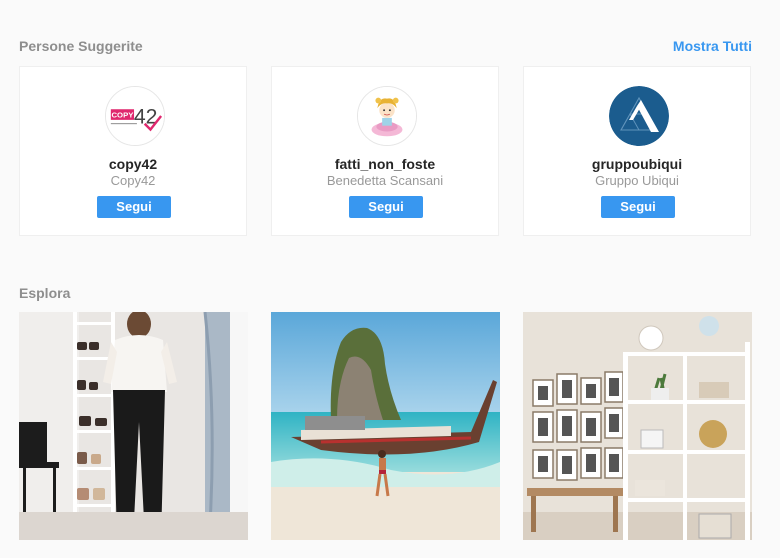 The width and height of the screenshot is (780, 558). I want to click on explore-tile-interior, so click(637, 426).